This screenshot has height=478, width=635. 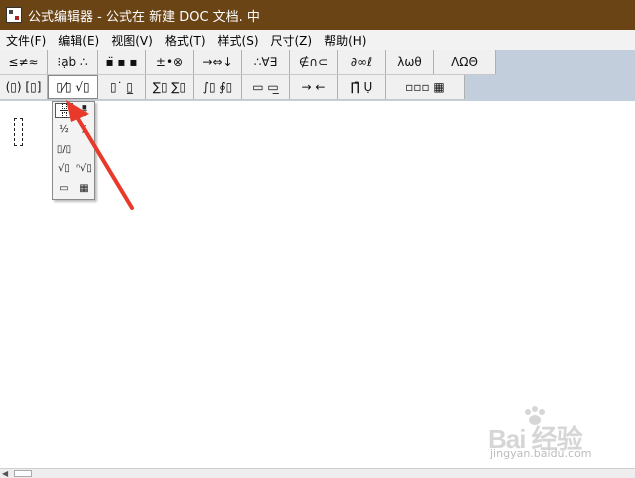 What do you see at coordinates (23, 473) in the screenshot?
I see `scrollbar-thumb` at bounding box center [23, 473].